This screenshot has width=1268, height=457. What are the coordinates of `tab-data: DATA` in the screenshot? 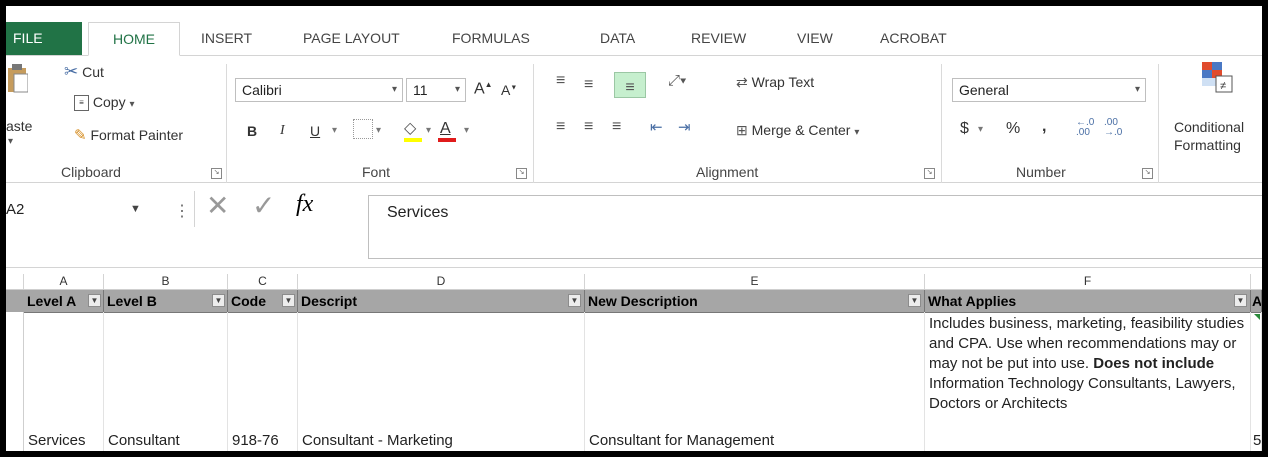 It's located at (617, 38).